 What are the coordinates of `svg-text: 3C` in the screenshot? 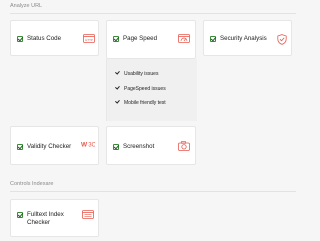 It's located at (91, 146).